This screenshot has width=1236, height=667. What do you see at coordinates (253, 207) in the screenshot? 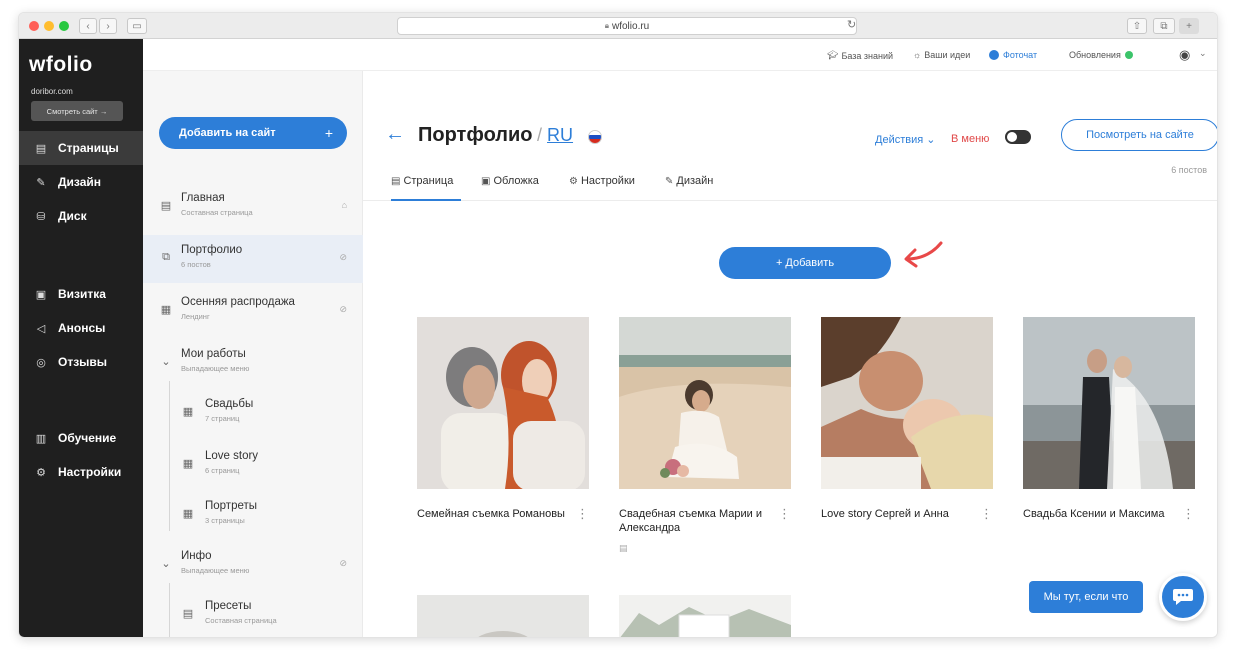
I see `page-item-home: ▤ Главная Составная страница ⌂` at bounding box center [253, 207].